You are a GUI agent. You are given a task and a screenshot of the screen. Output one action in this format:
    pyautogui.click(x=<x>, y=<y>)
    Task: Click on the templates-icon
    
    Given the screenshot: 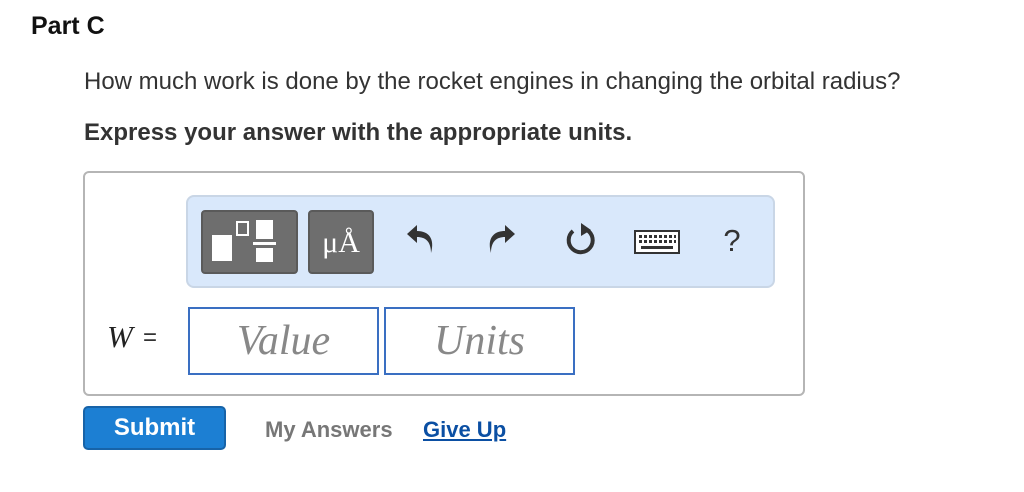 What is the action you would take?
    pyautogui.click(x=244, y=241)
    